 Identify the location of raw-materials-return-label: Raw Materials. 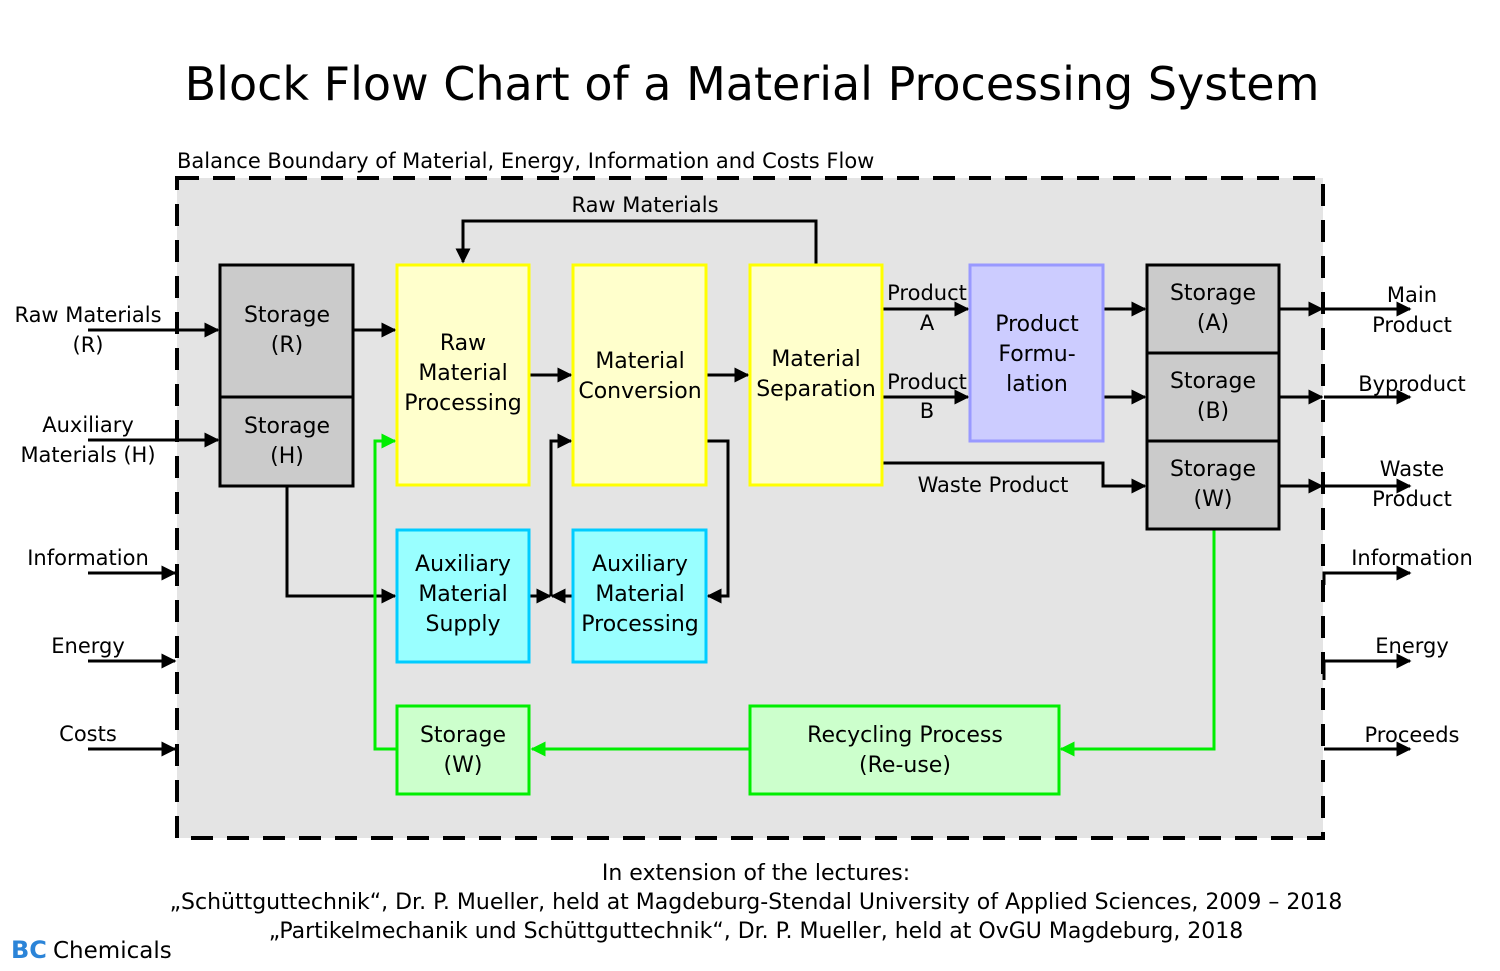
(644, 205).